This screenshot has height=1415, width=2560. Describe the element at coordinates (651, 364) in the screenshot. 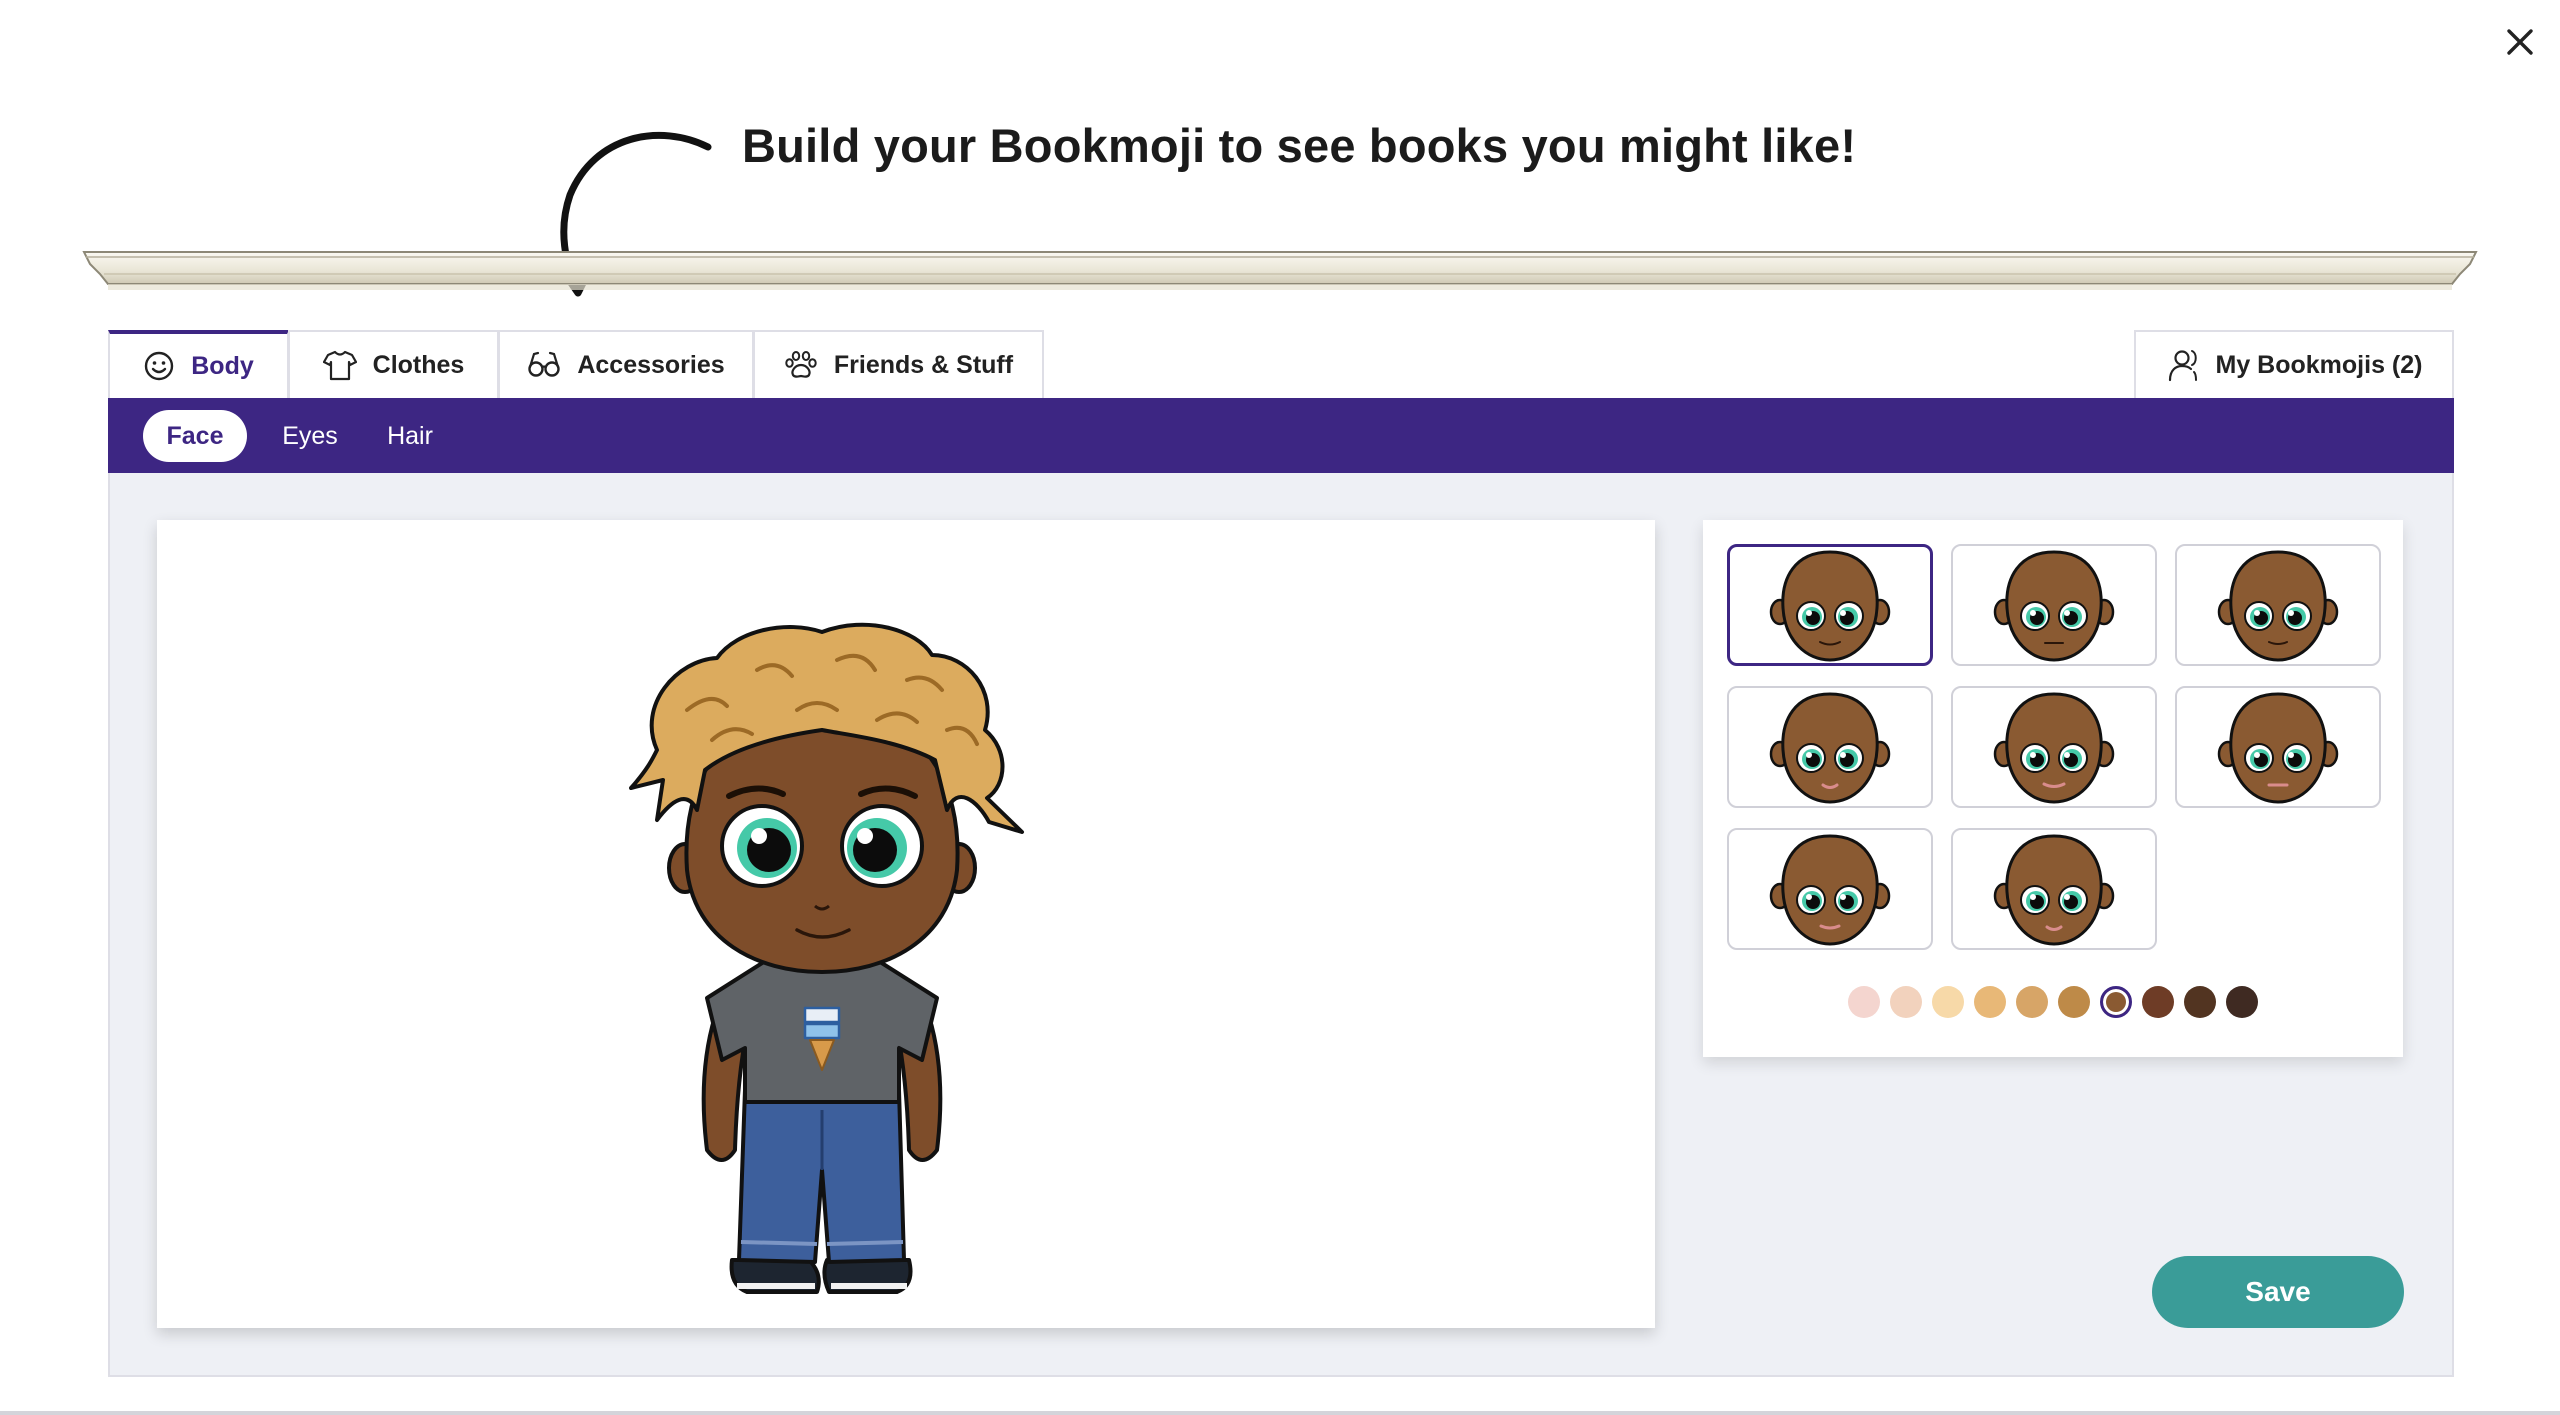

I see `tab-accessories-label: Accessories` at that location.